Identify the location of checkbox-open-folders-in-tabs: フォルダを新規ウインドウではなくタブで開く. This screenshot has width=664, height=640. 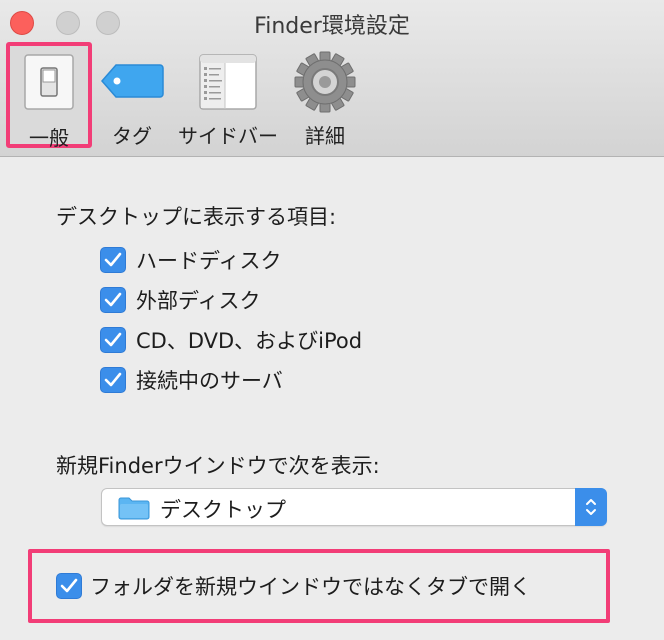
(293, 586).